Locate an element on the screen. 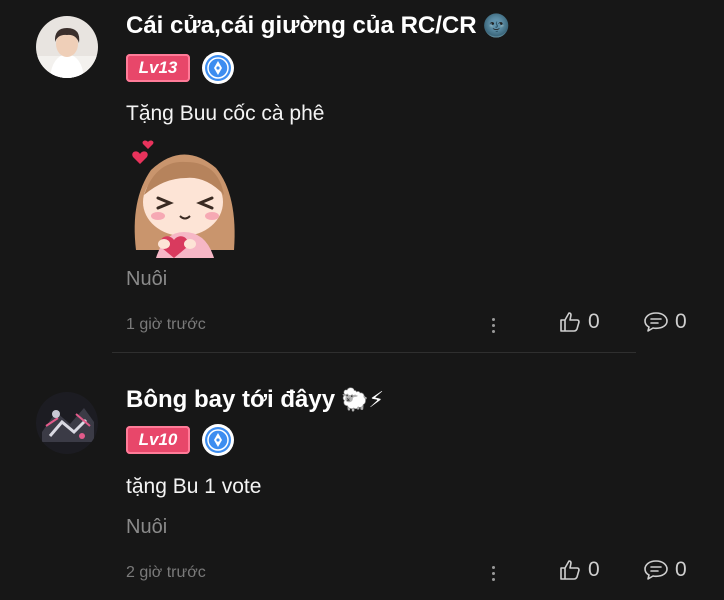  comment-footer: 2 giờ trước 0 0 is located at coordinates (362, 573).